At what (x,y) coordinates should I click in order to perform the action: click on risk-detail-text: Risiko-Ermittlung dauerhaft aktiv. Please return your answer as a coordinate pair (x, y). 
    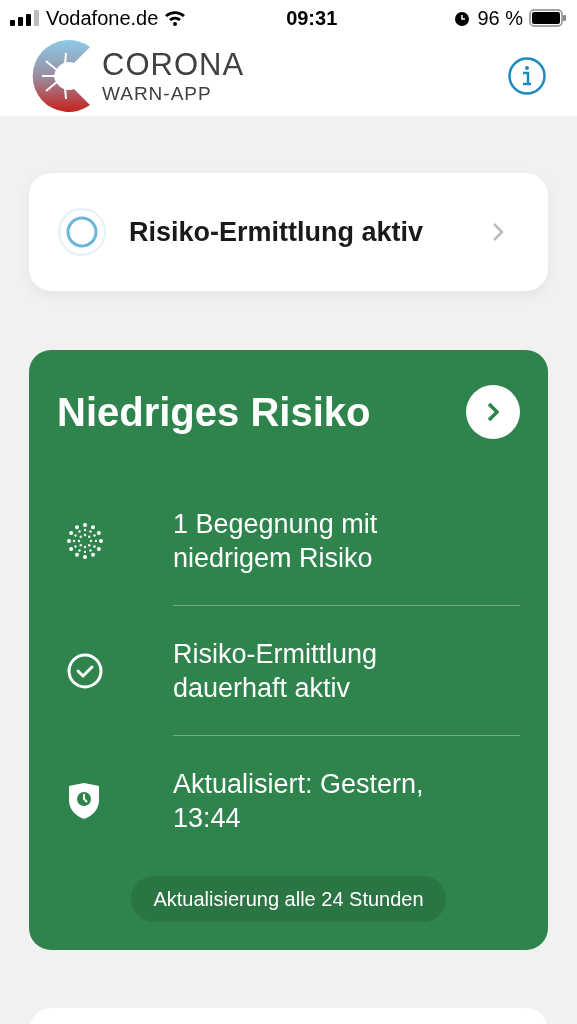
    Looking at the image, I should click on (276, 671).